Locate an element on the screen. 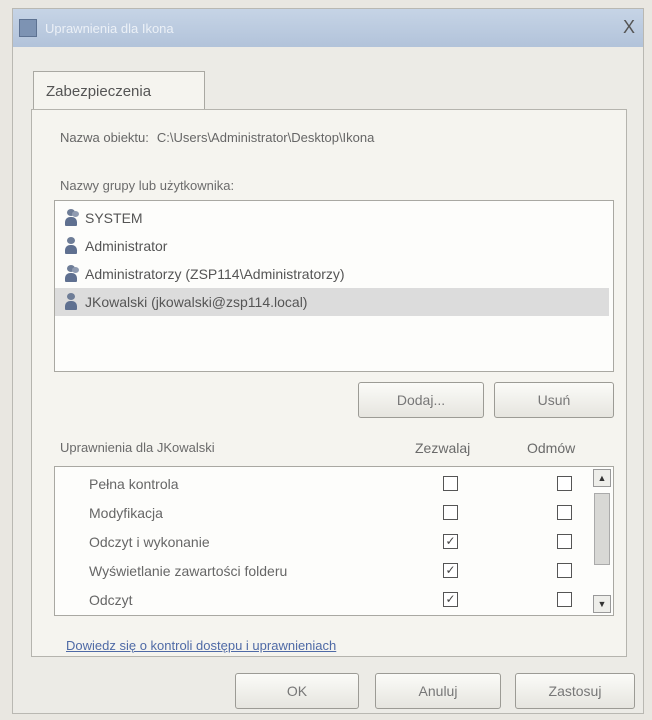  tab-security: Zabezpieczenia is located at coordinates (119, 91).